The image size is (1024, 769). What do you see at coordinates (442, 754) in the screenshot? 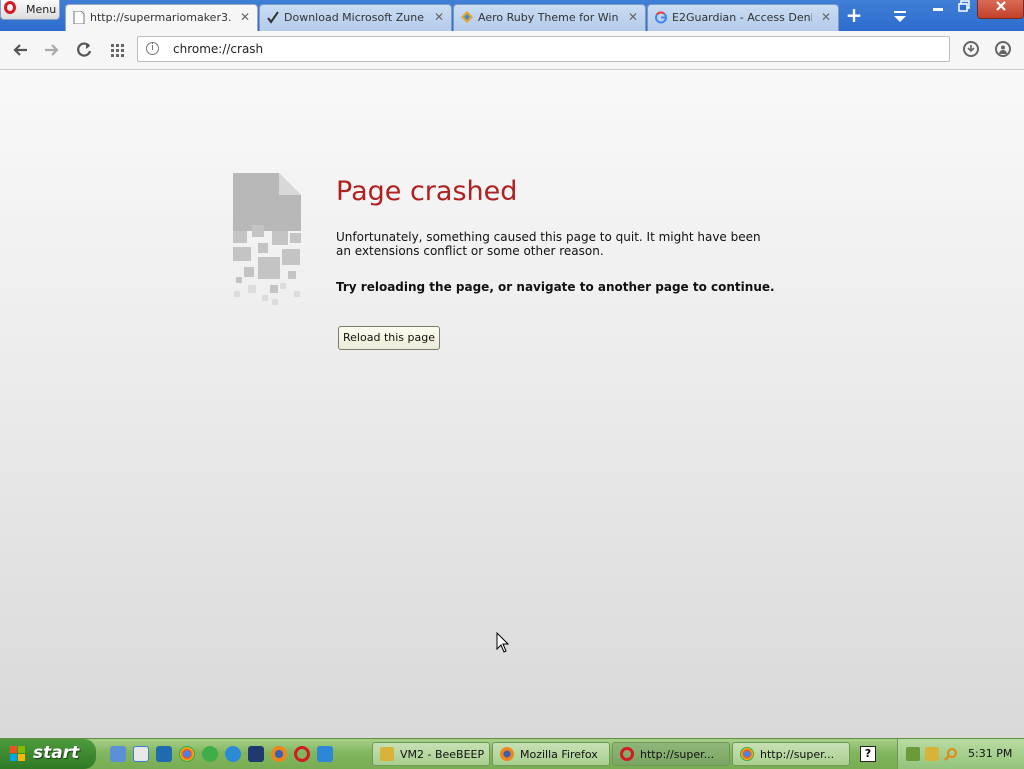
I see `task-label: VM2 - BeeBEEP` at bounding box center [442, 754].